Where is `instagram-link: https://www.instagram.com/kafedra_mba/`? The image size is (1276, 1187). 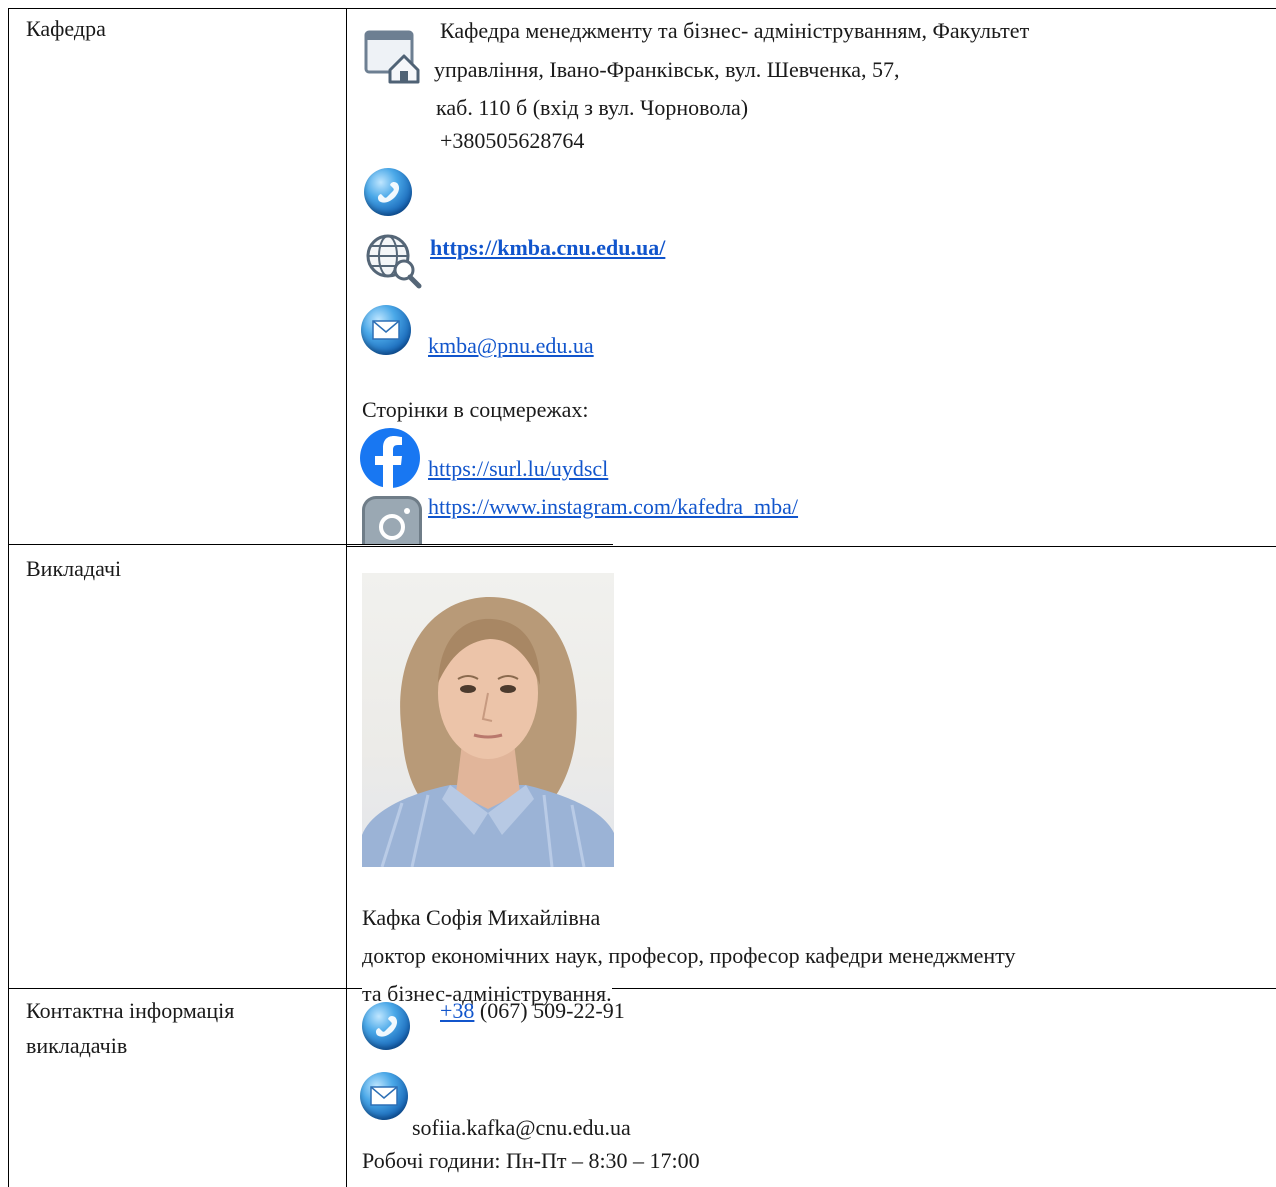 instagram-link: https://www.instagram.com/kafedra_mba/ is located at coordinates (613, 506).